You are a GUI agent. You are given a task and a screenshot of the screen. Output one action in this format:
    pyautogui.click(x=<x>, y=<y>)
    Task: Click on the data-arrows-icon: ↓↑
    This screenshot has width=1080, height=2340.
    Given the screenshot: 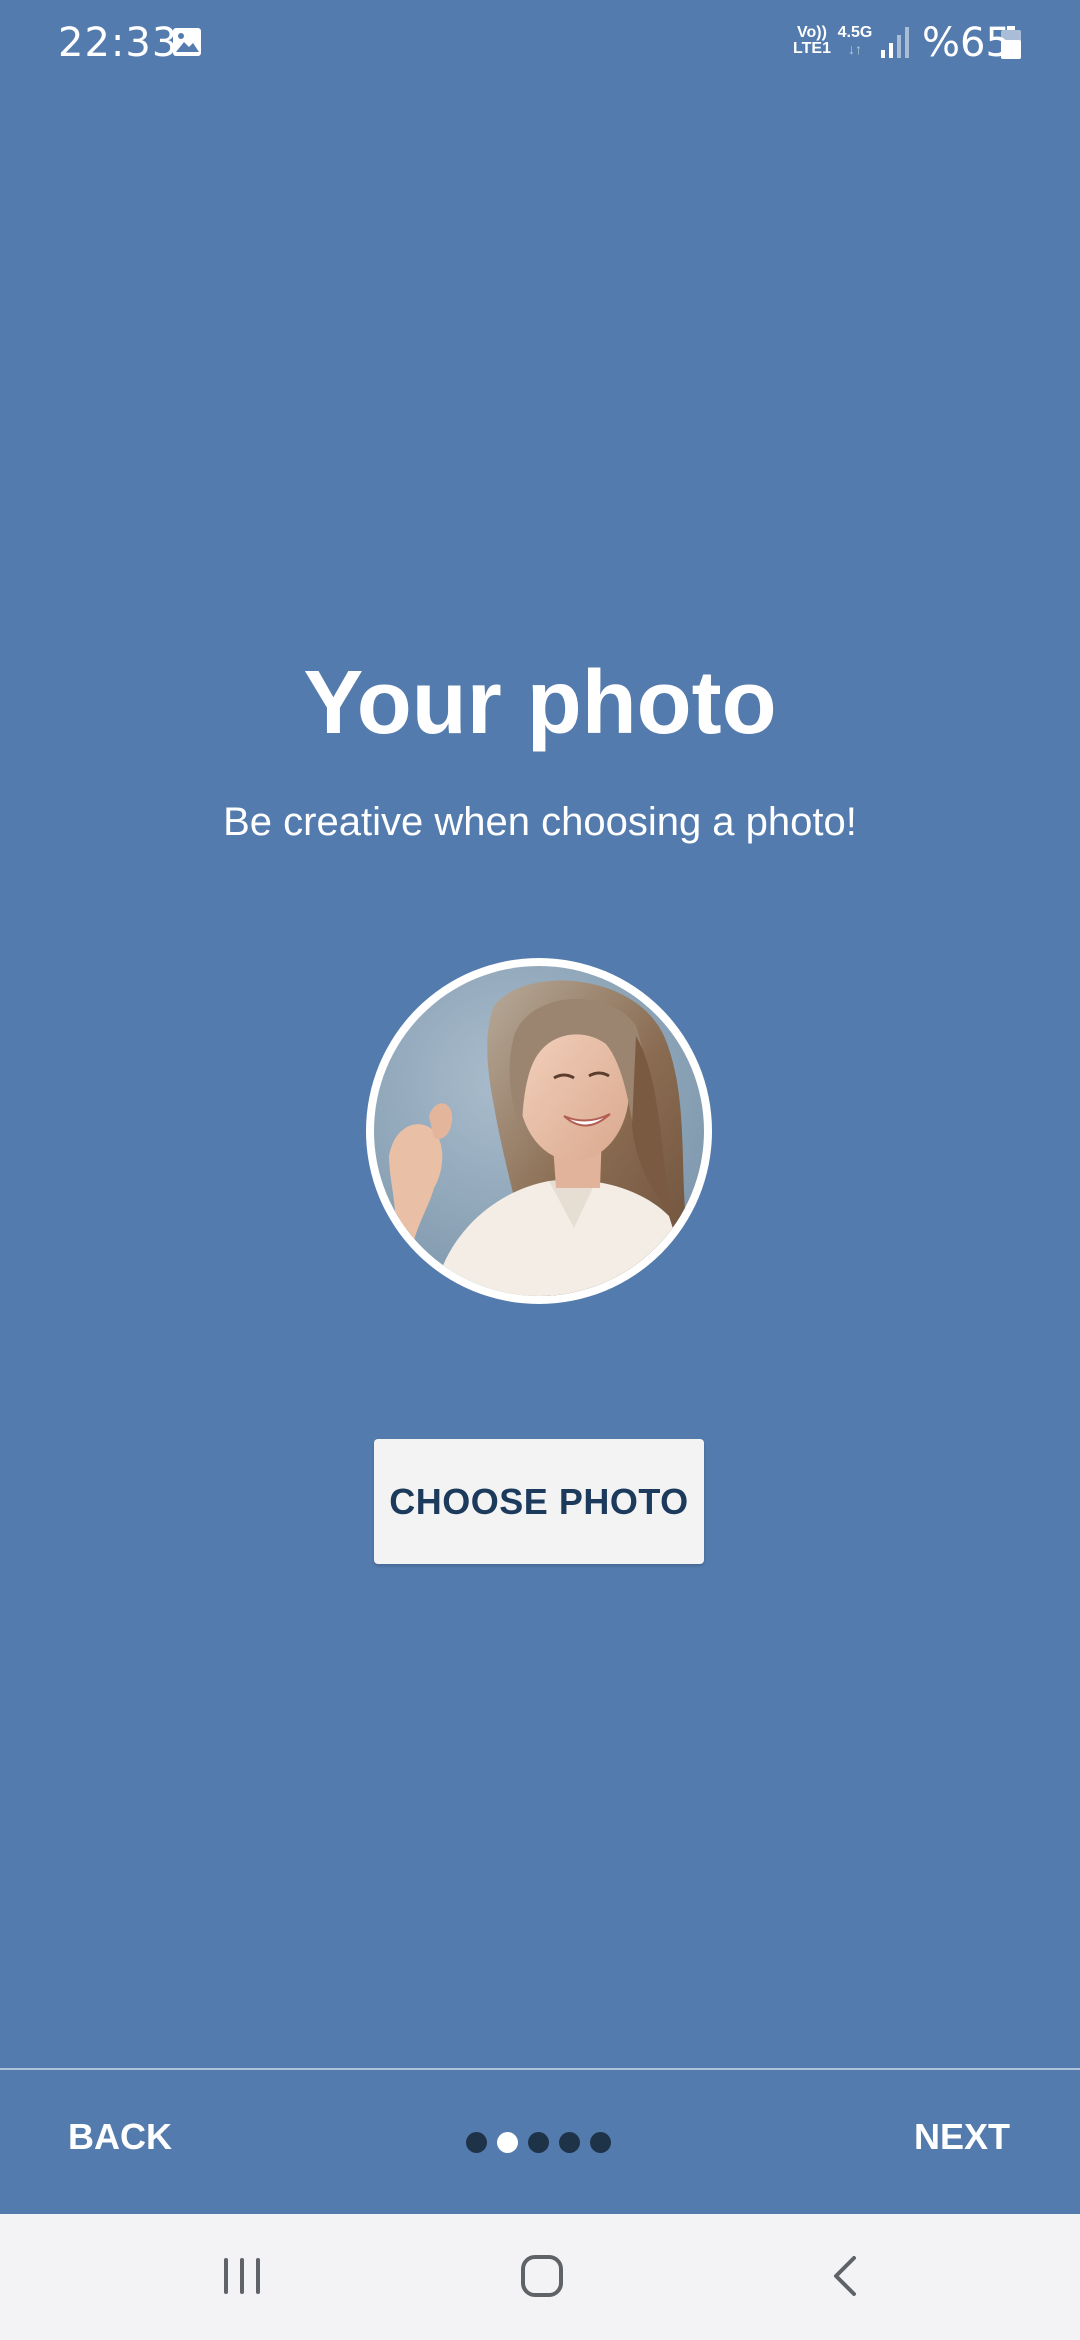 What is the action you would take?
    pyautogui.click(x=855, y=49)
    